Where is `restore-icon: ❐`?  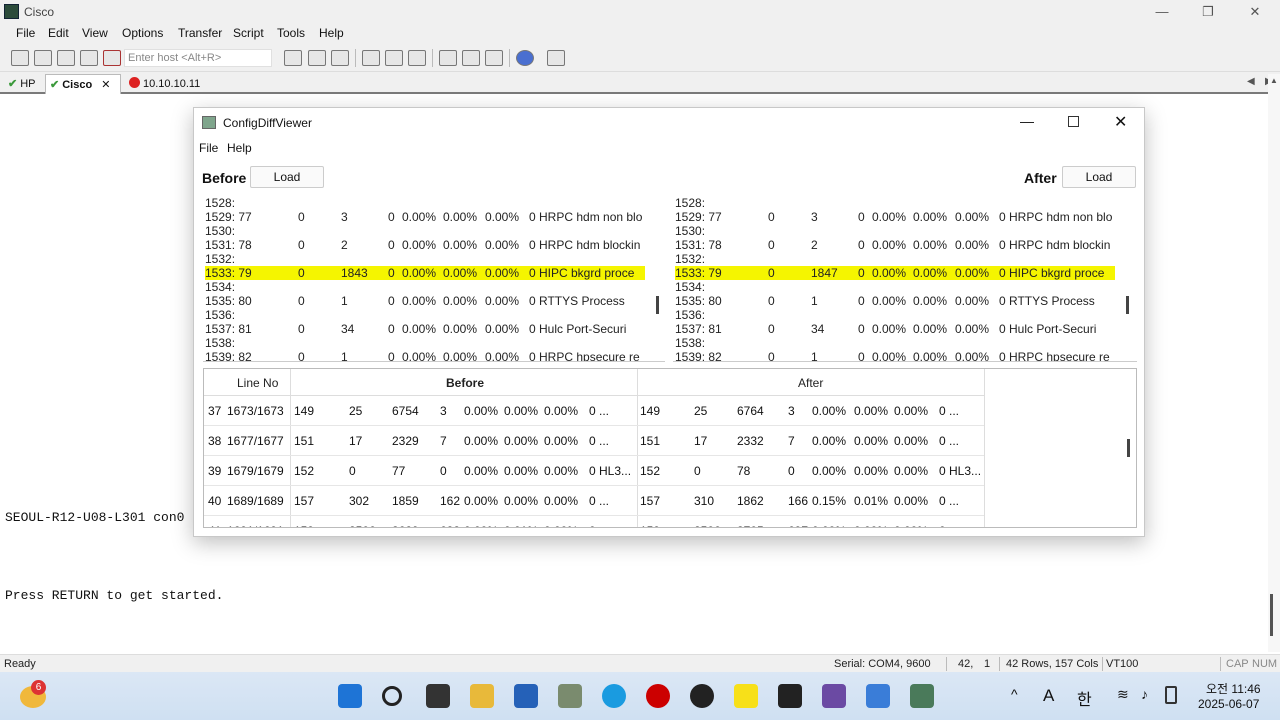 restore-icon: ❐ is located at coordinates (1208, 12).